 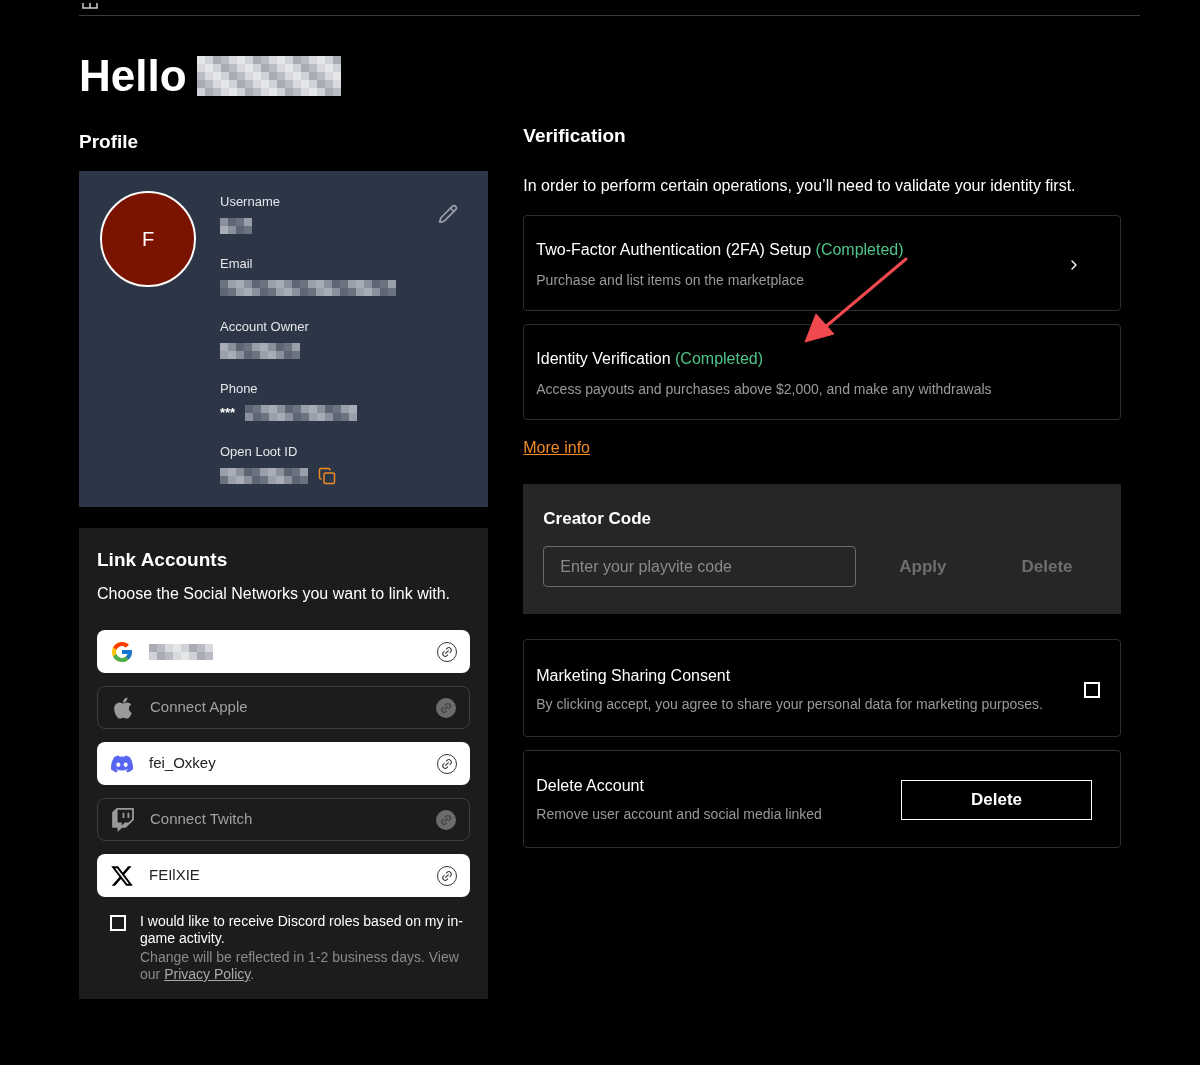 I want to click on card-title: Marketing Sharing Consent, so click(x=634, y=676).